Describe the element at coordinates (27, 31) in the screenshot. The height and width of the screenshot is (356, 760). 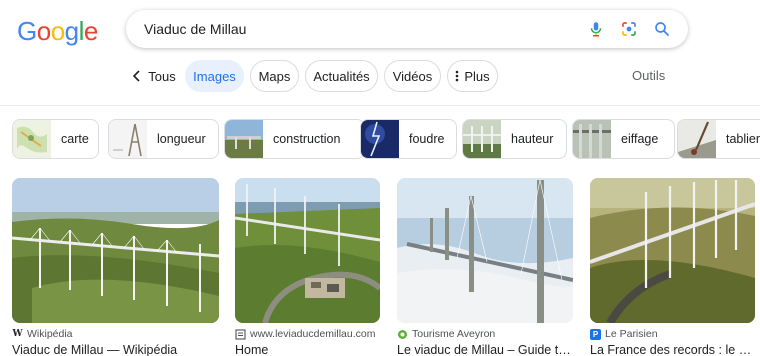
I see `logo-letter: G` at that location.